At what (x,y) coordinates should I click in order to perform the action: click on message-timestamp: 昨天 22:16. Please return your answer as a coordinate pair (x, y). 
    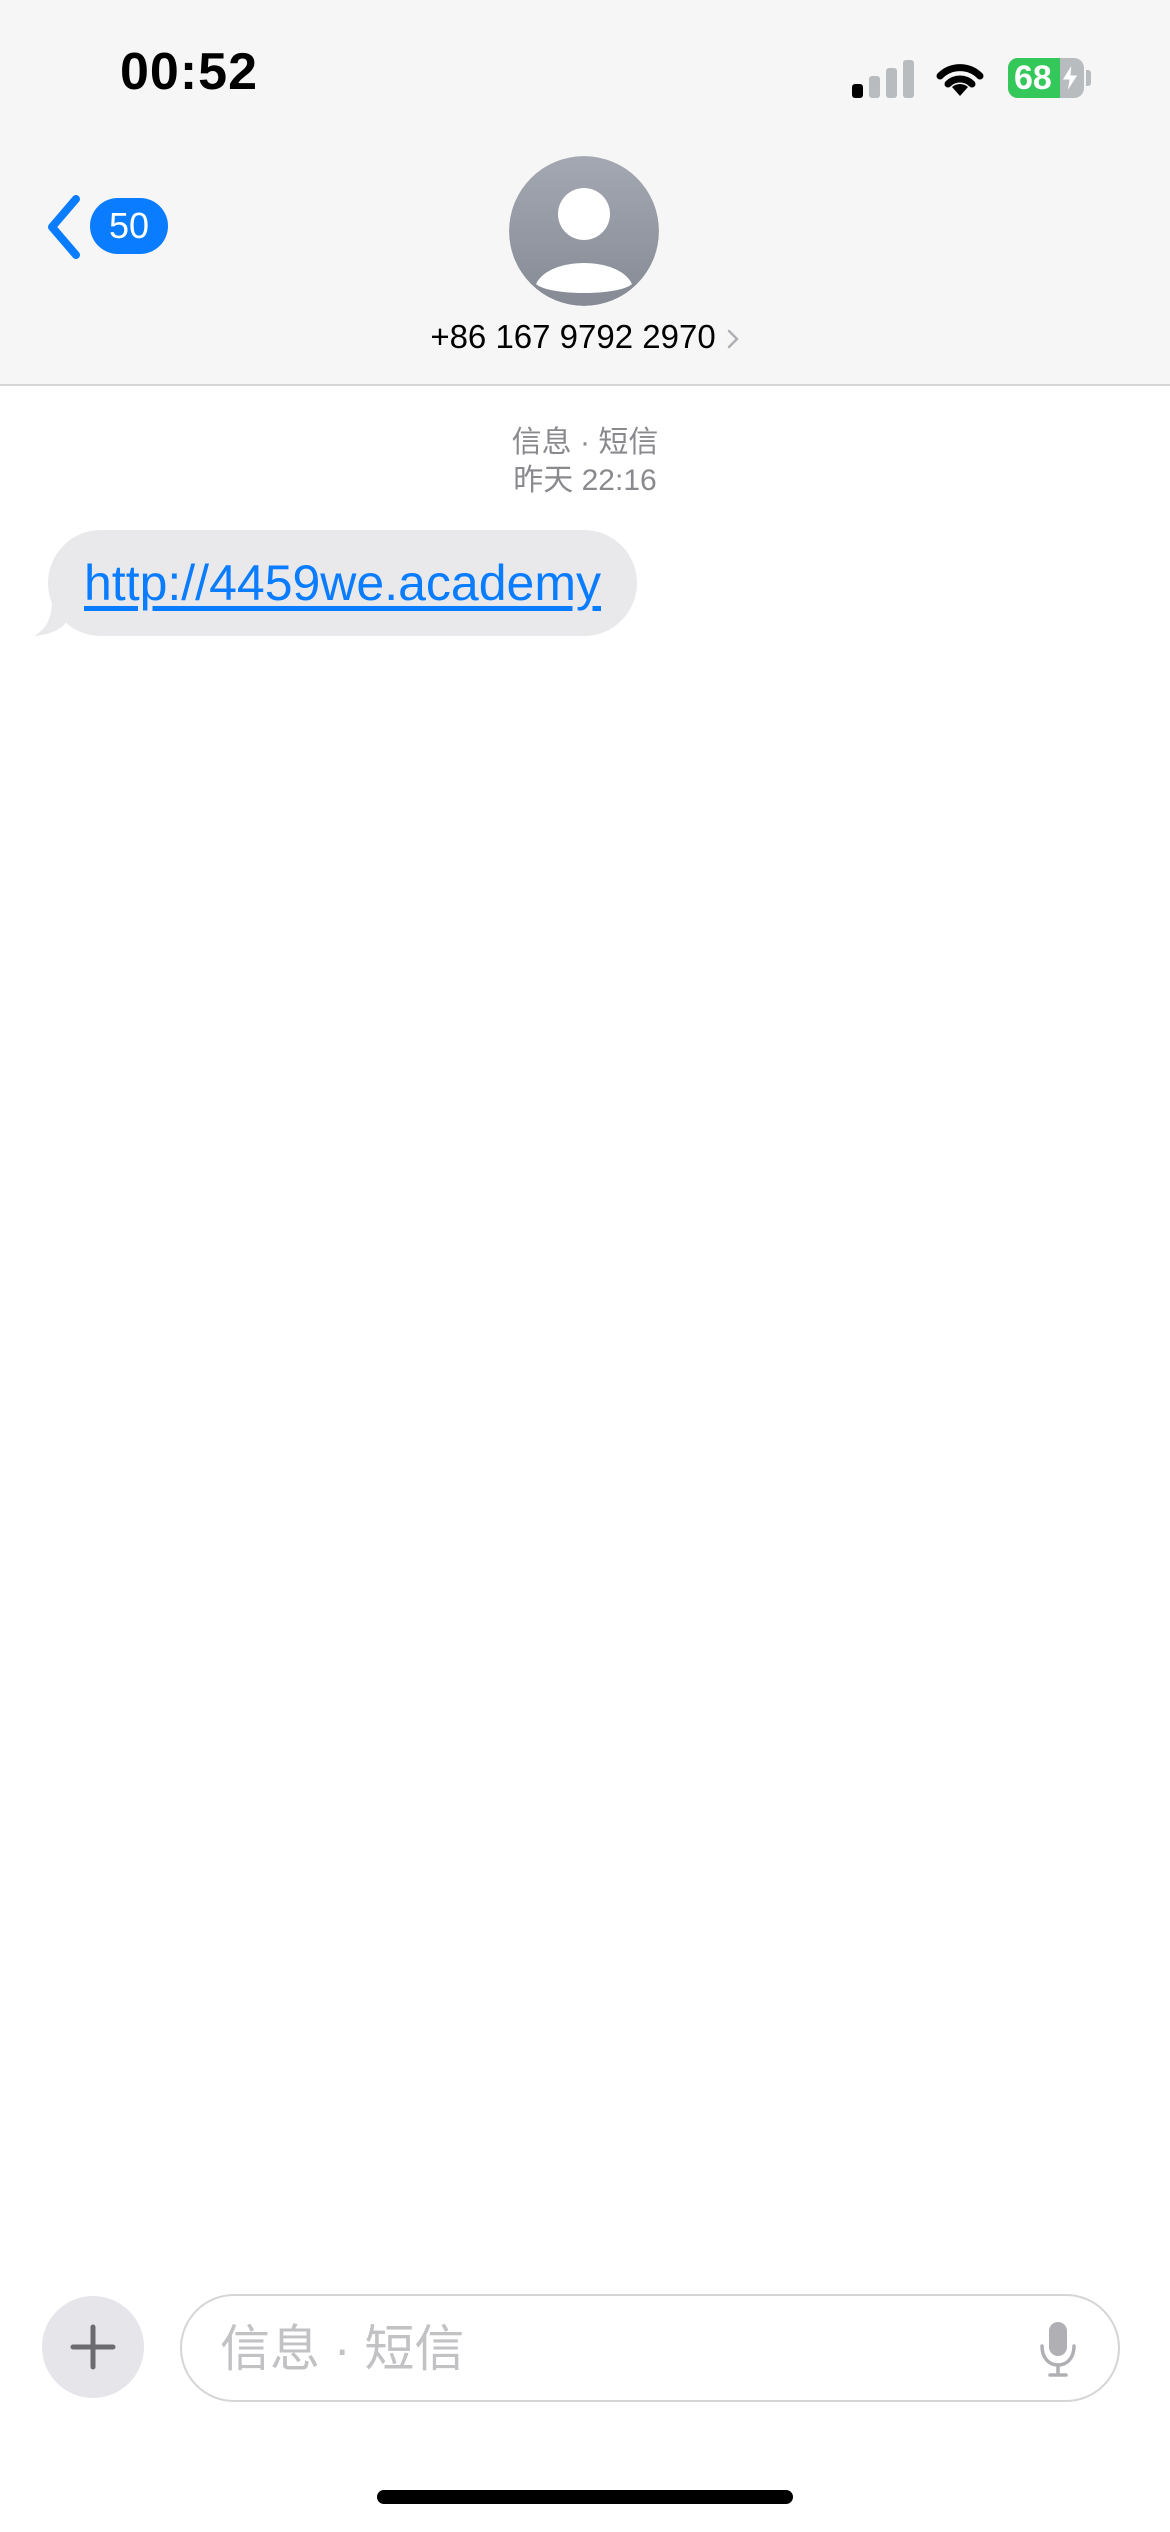
    Looking at the image, I should click on (585, 480).